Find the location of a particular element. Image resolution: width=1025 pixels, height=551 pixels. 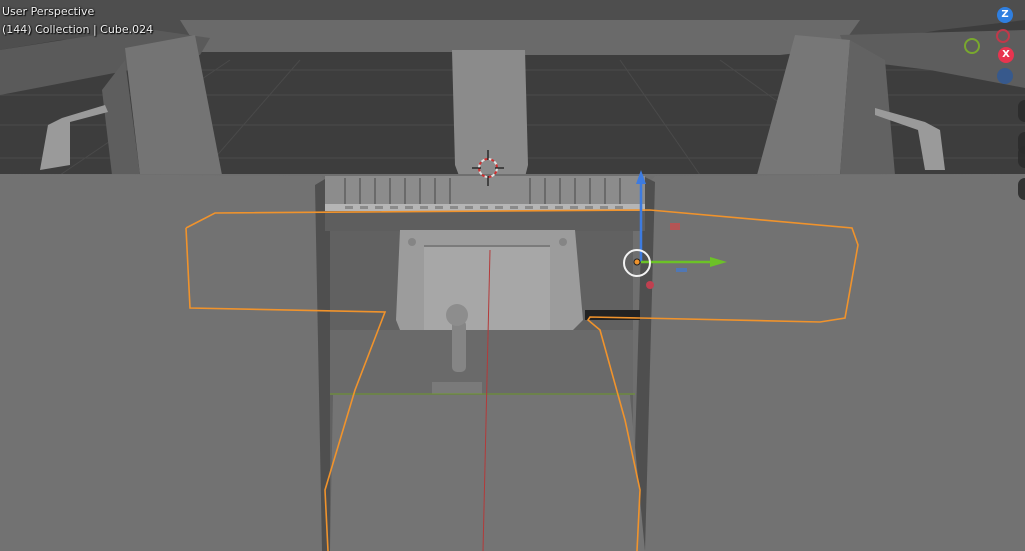

gizmo-z-ball: Z is located at coordinates (1005, 15).